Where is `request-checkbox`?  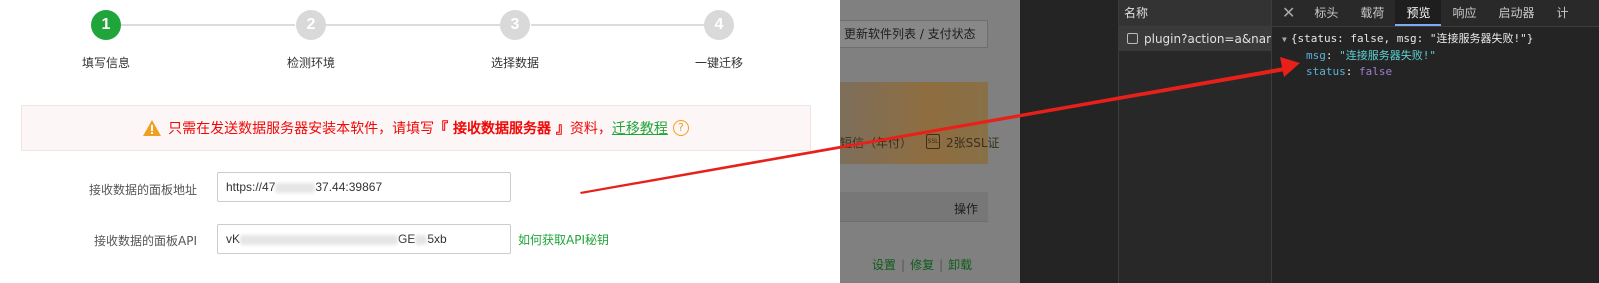 request-checkbox is located at coordinates (1132, 38).